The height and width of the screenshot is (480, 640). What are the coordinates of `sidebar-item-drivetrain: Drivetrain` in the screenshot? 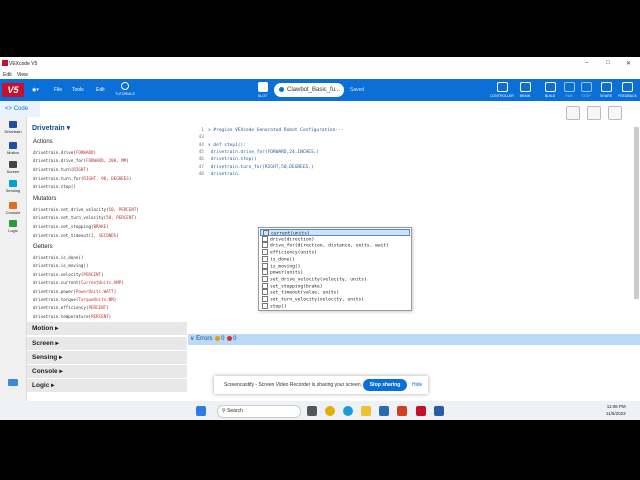 It's located at (13, 127).